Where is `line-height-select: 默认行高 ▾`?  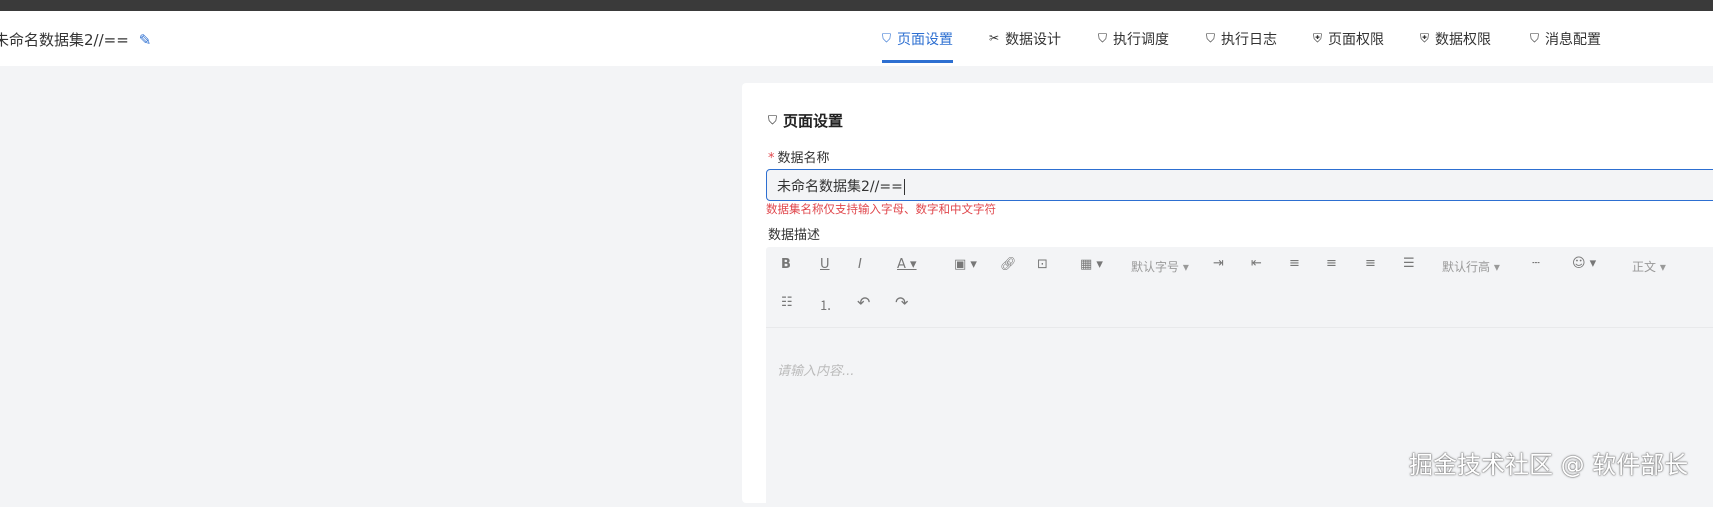
line-height-select: 默认行高 ▾ is located at coordinates (1471, 266).